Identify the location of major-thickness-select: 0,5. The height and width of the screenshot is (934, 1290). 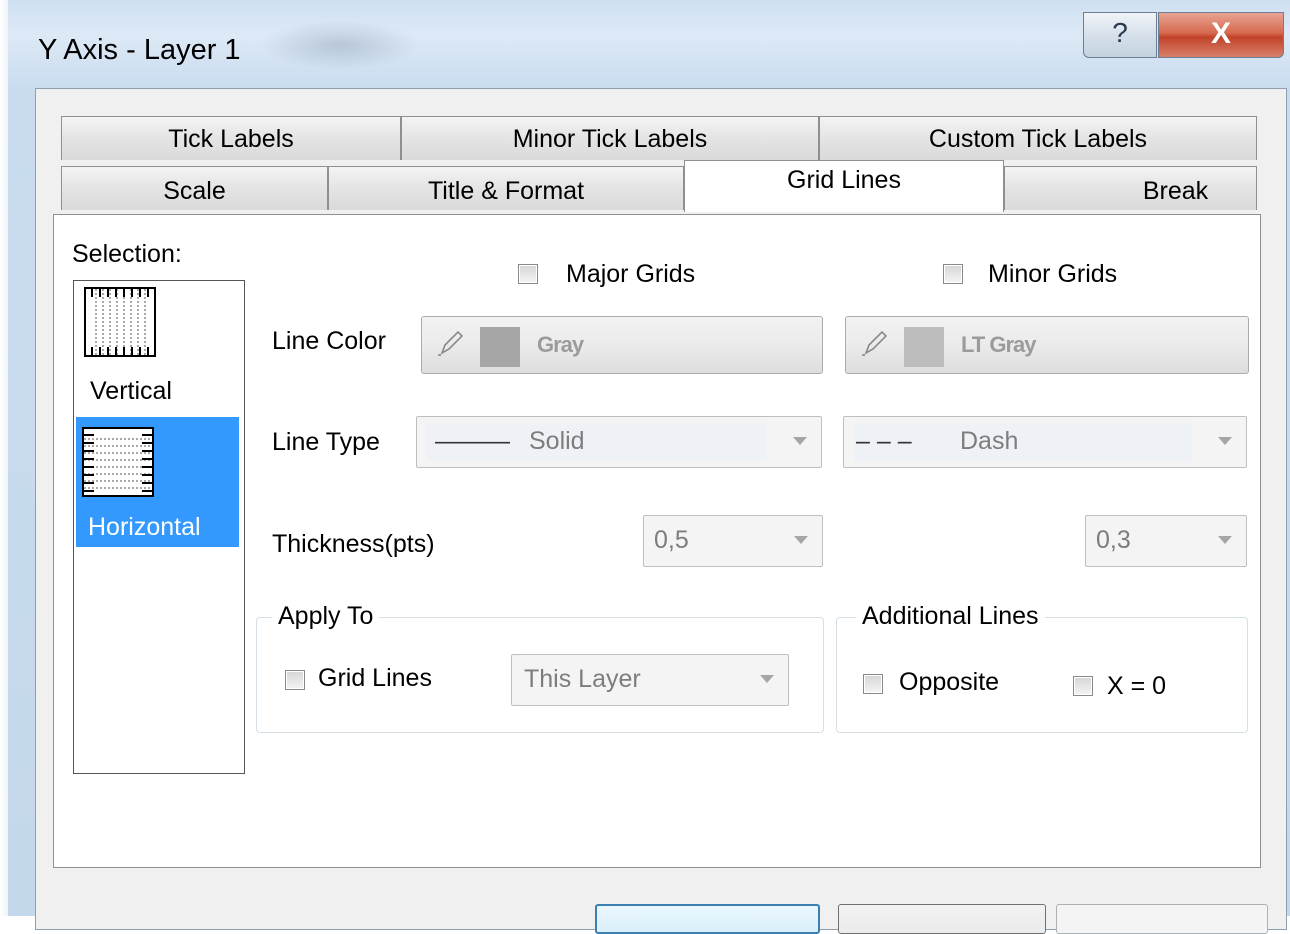
(733, 541).